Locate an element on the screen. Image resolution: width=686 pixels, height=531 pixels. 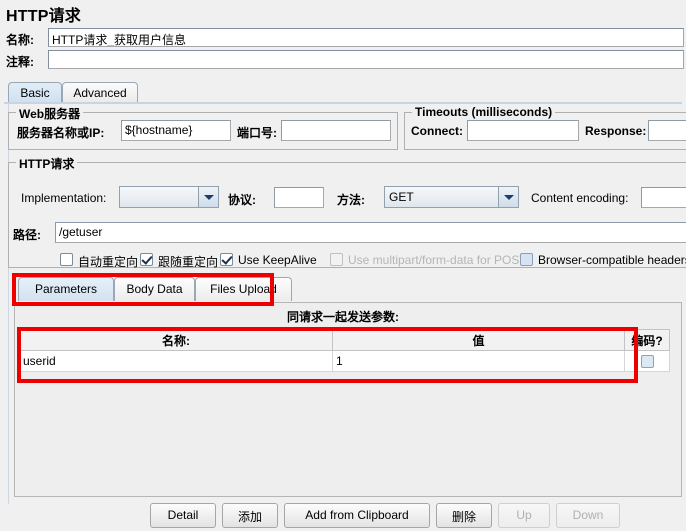
checkbox-label: Use multipart/form-data for POST is located at coordinates (437, 260).